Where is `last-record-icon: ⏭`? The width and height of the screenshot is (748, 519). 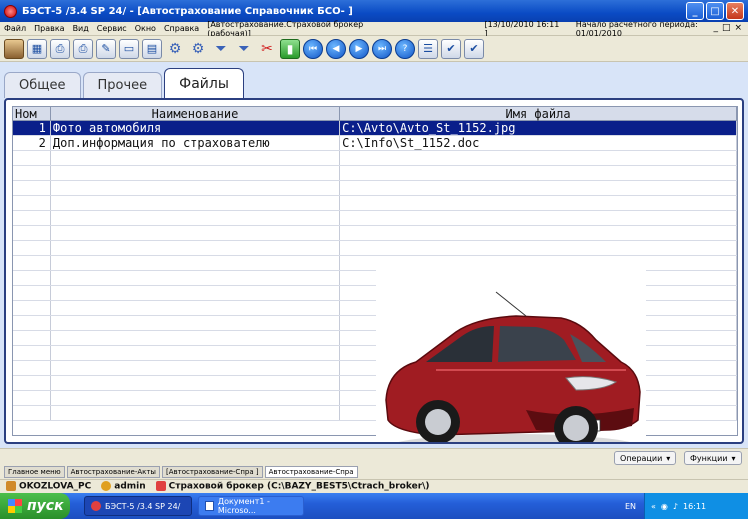
last-record-icon: ⏭ is located at coordinates (382, 48).